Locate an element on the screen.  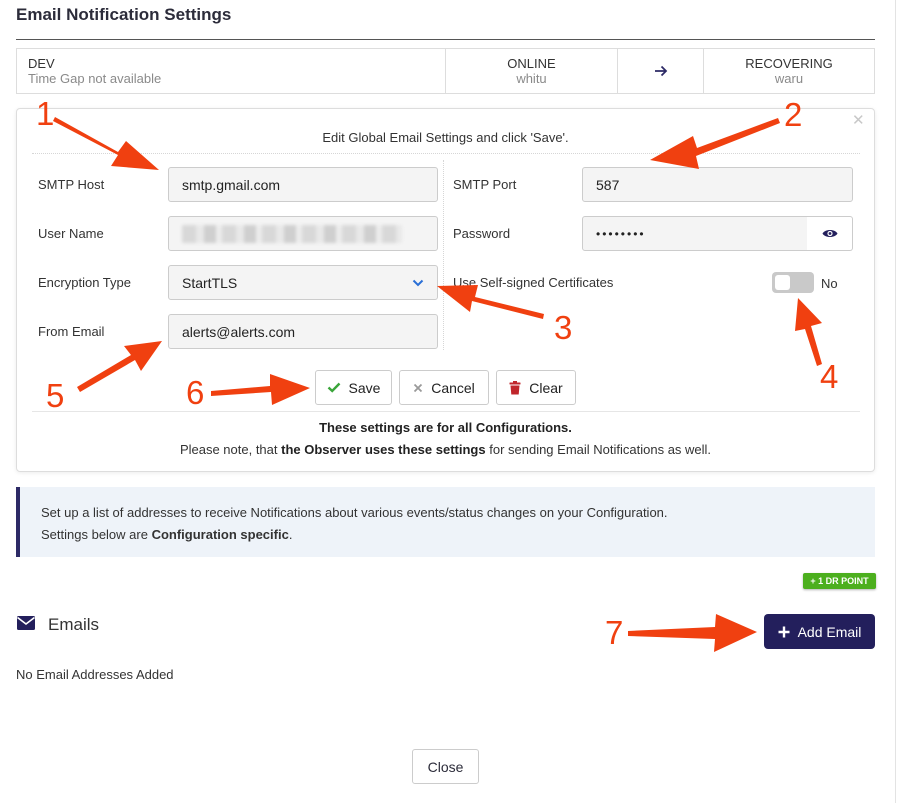
close-icon: ✕ is located at coordinates (858, 120).